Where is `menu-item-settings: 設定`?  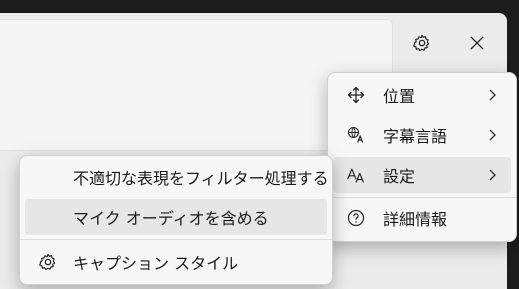 menu-item-settings: 設定 is located at coordinates (422, 175).